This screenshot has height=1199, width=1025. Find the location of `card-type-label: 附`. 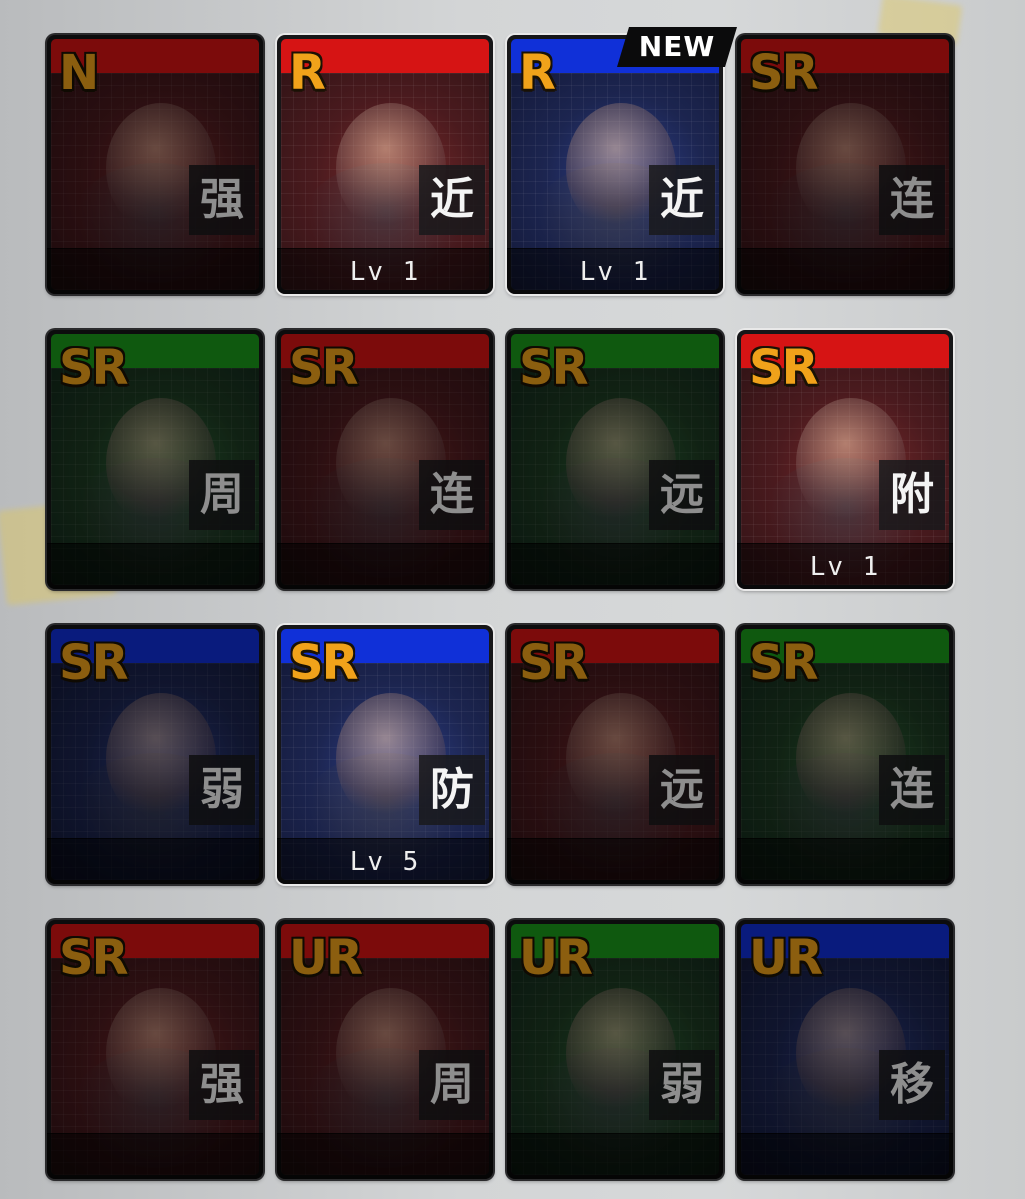

card-type-label: 附 is located at coordinates (912, 495).